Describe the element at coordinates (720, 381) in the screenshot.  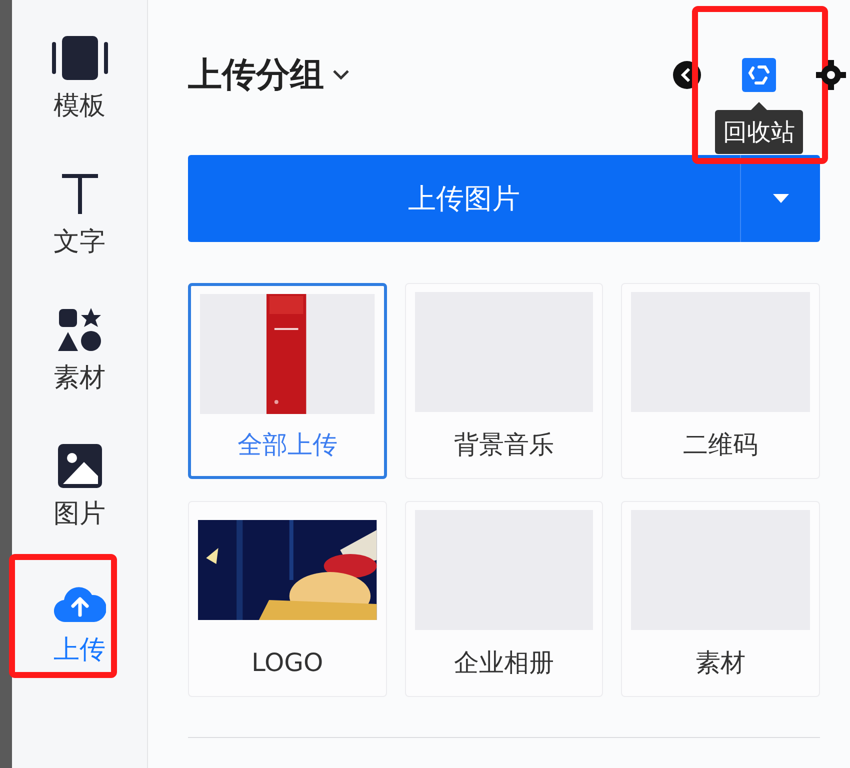
I see `group-card: 二维码` at that location.